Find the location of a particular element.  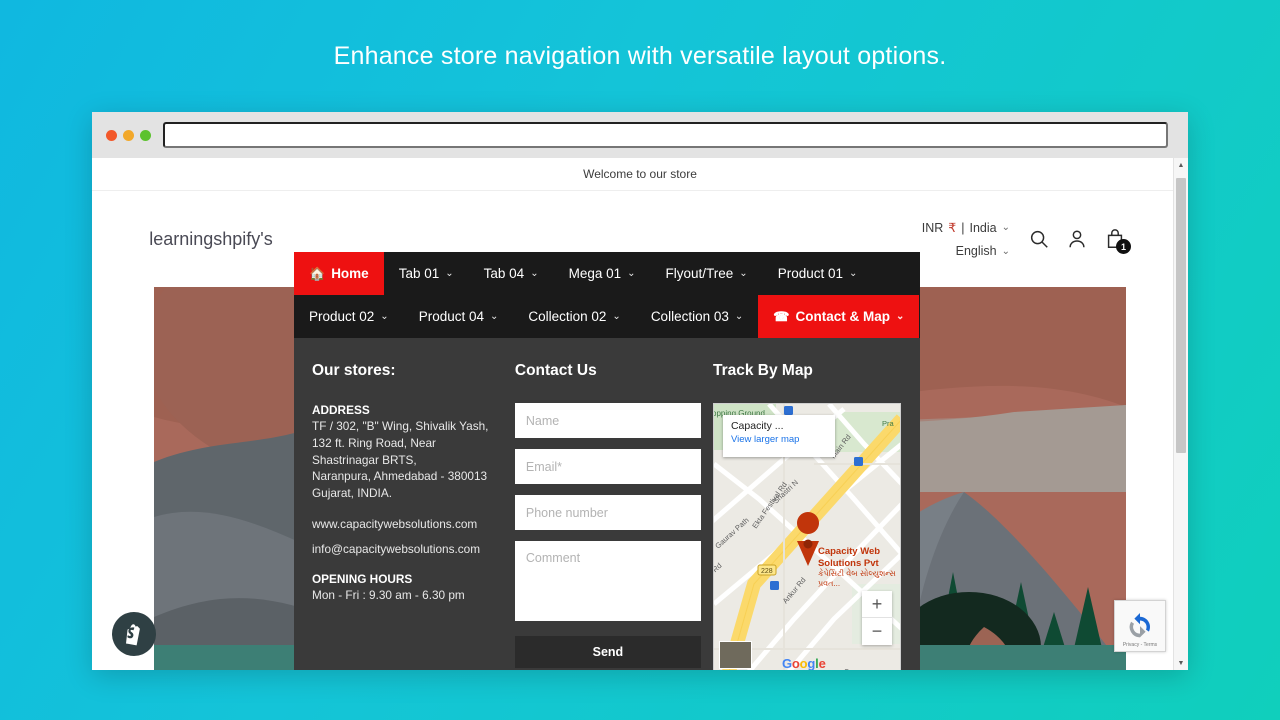

nav-item-contact-and-map: ☎ Contact & Map ⌄ is located at coordinates (839, 316).